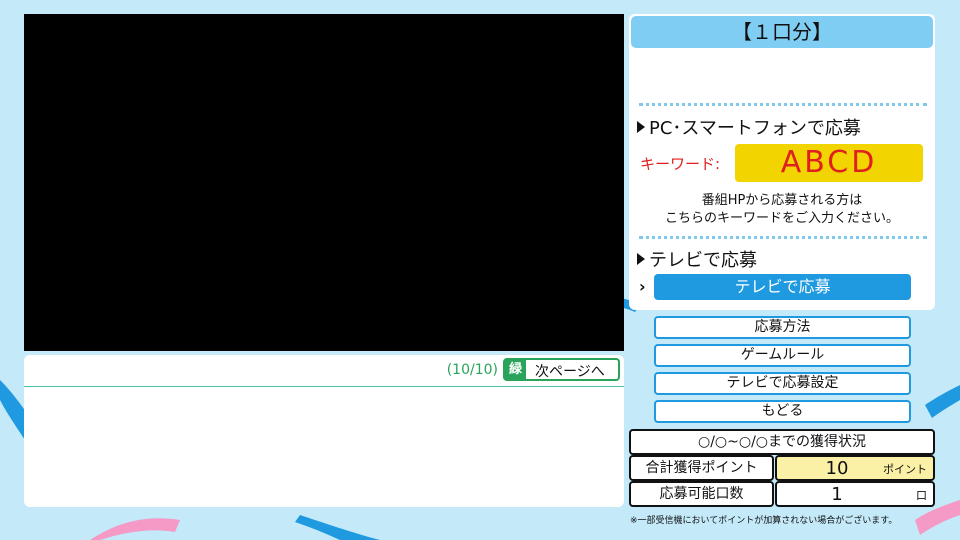  I want to click on tv-entry-button: テレビで応募, so click(782, 287).